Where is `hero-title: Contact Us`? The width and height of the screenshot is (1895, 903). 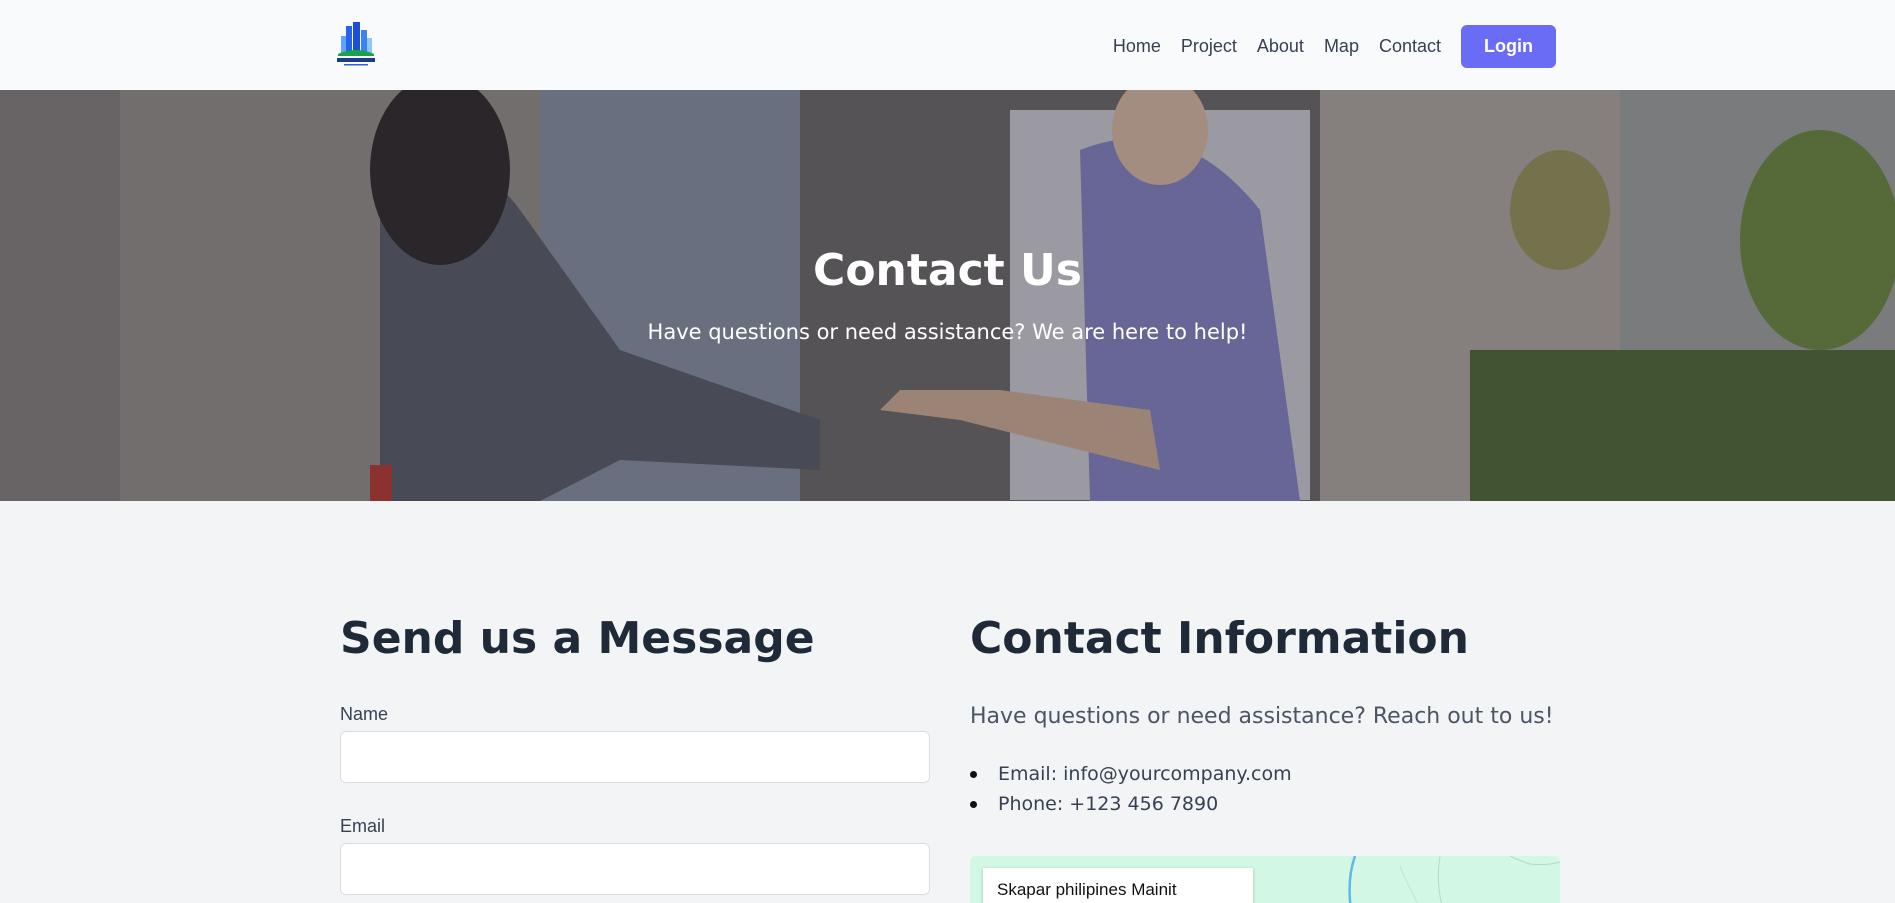 hero-title: Contact Us is located at coordinates (947, 270).